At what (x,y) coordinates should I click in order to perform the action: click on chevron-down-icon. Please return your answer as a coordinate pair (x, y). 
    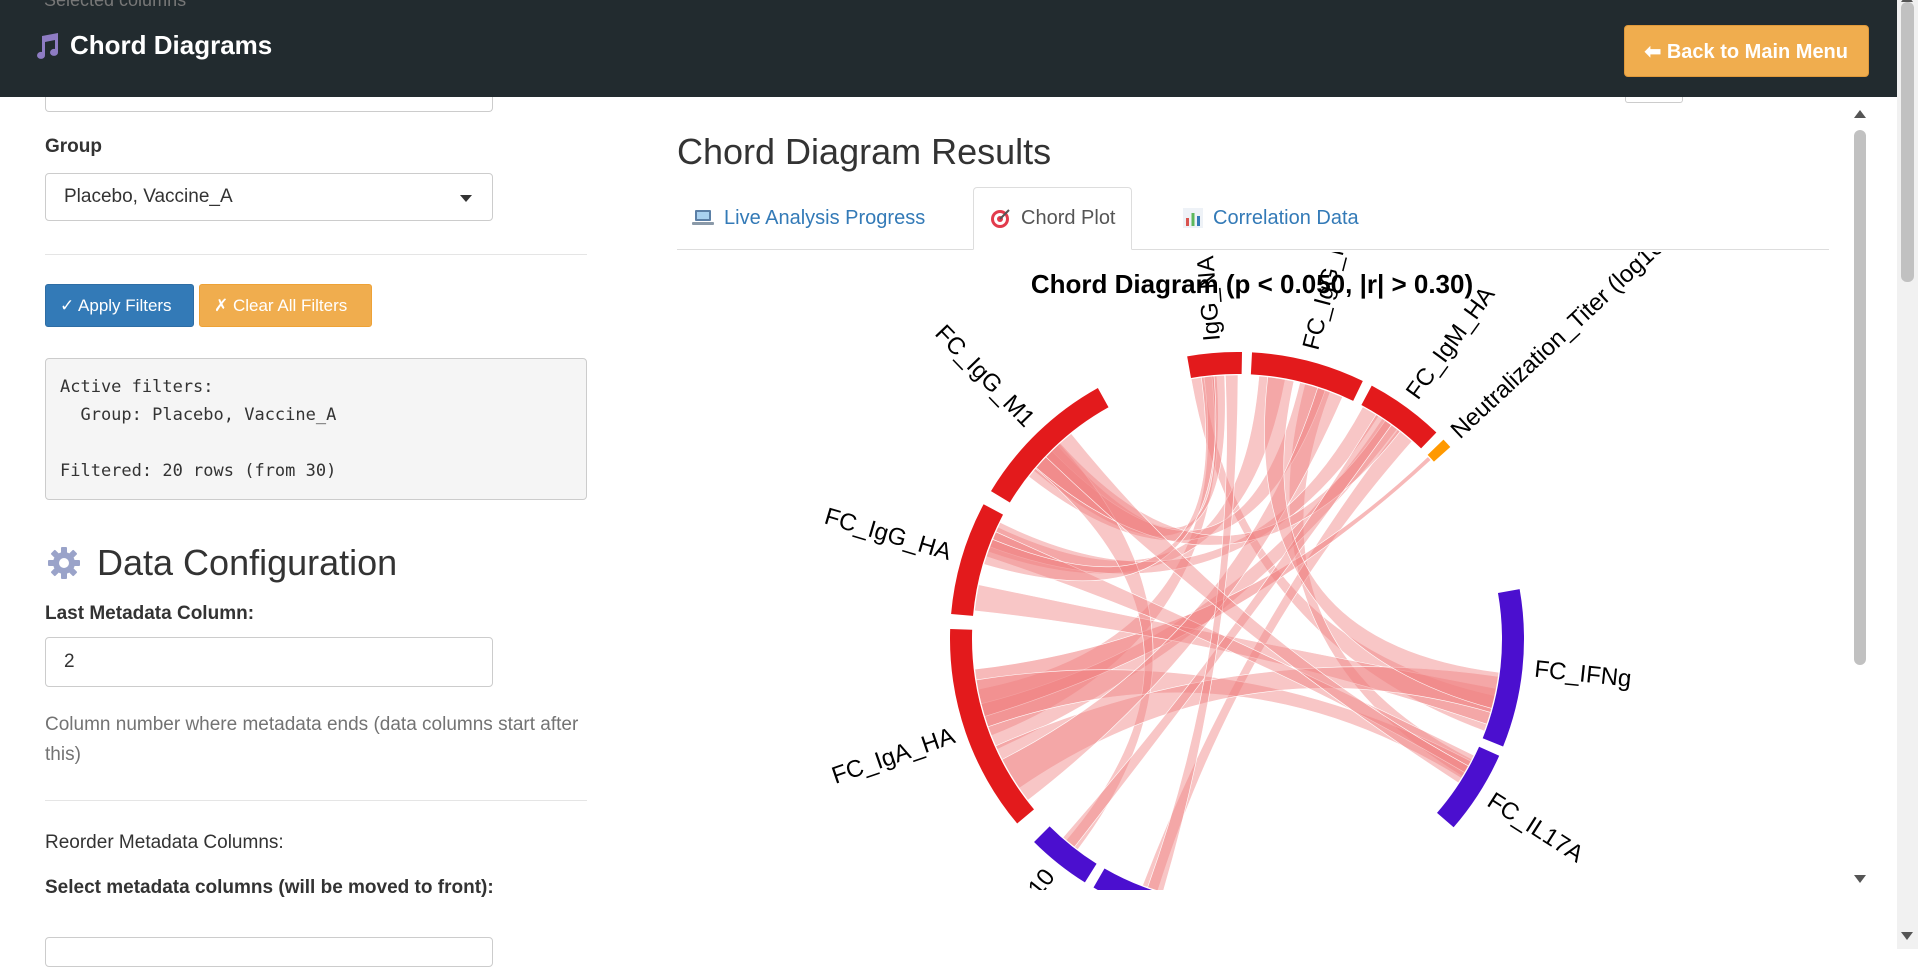
    Looking at the image, I should click on (466, 198).